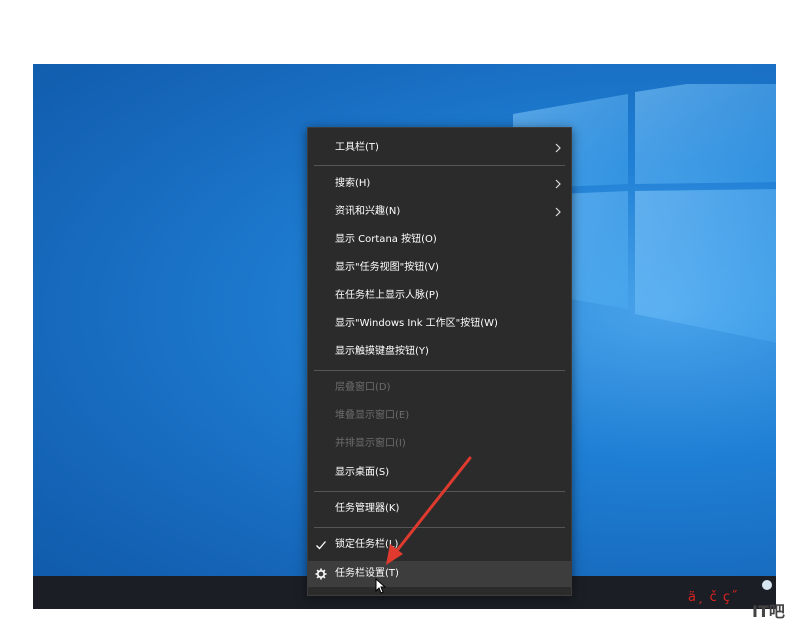 Image resolution: width=800 pixels, height=628 pixels. Describe the element at coordinates (362, 472) in the screenshot. I see `menu-item-label: 显示桌面(S)` at that location.